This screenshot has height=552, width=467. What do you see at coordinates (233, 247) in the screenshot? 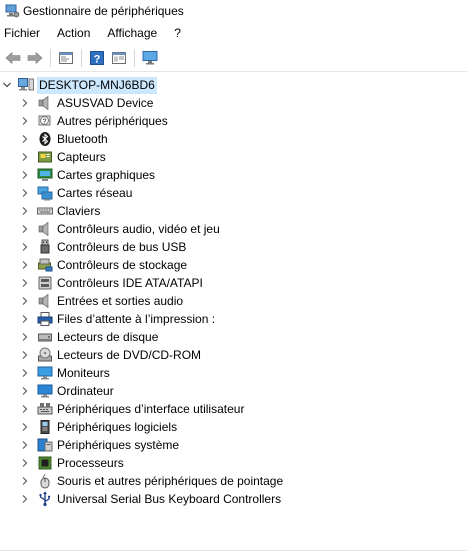
I see `tree-item: Contrôleurs de bus USB` at bounding box center [233, 247].